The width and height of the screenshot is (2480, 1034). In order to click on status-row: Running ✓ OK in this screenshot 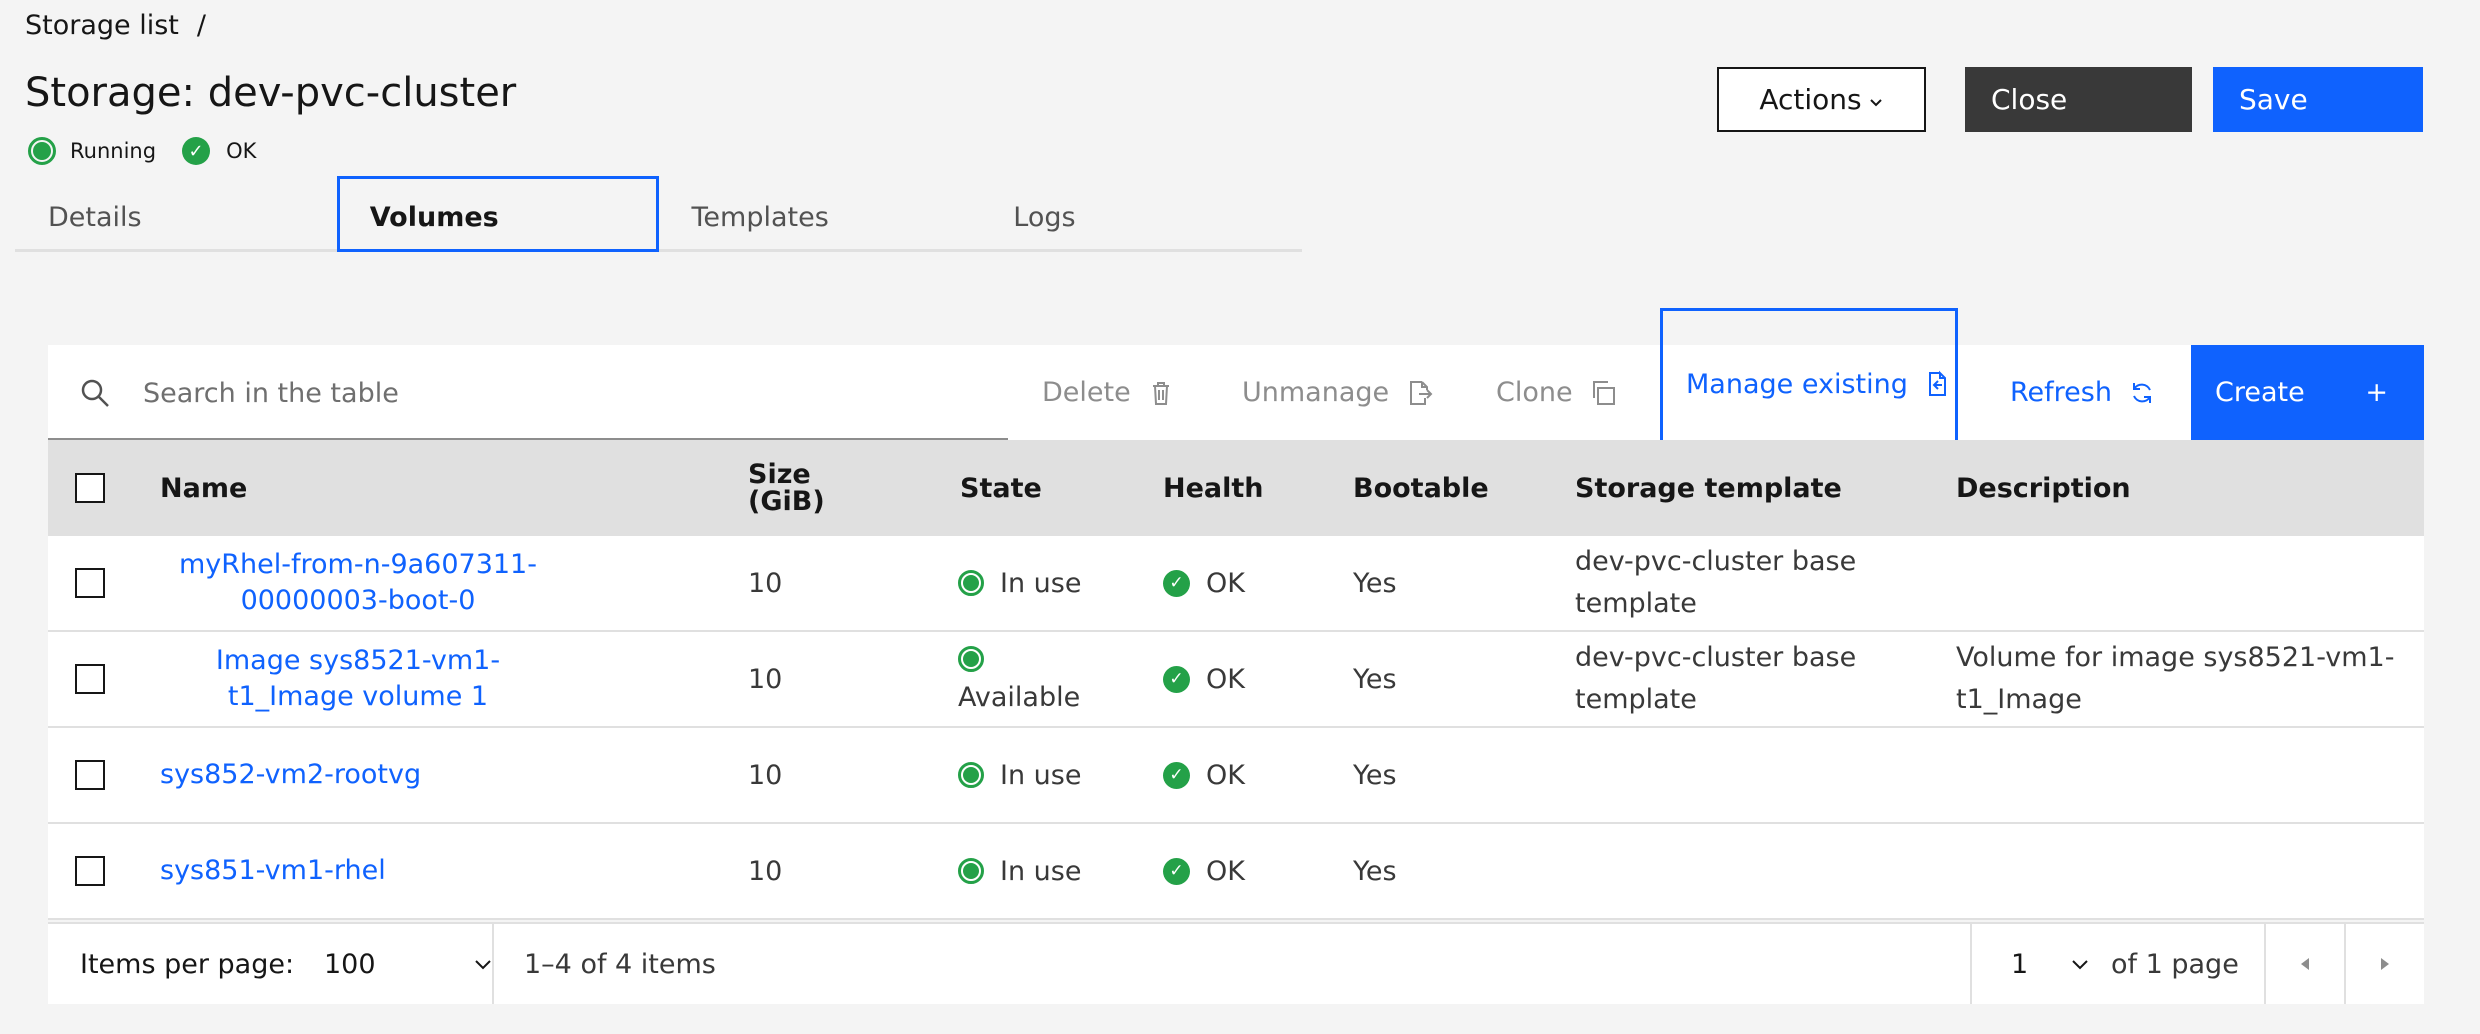, I will do `click(155, 151)`.